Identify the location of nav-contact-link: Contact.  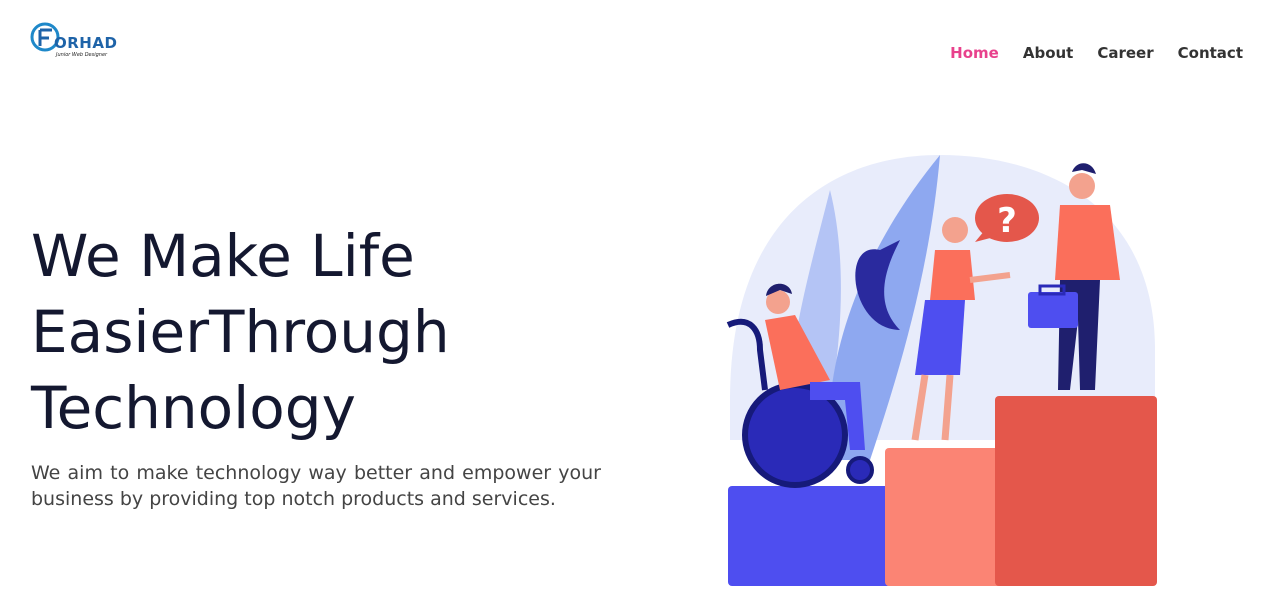
(1210, 53).